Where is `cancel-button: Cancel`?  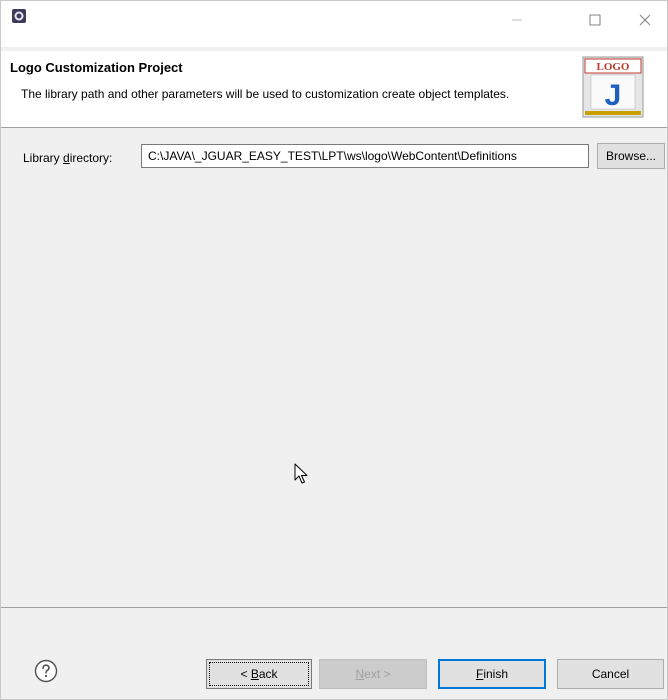
cancel-button: Cancel is located at coordinates (610, 674).